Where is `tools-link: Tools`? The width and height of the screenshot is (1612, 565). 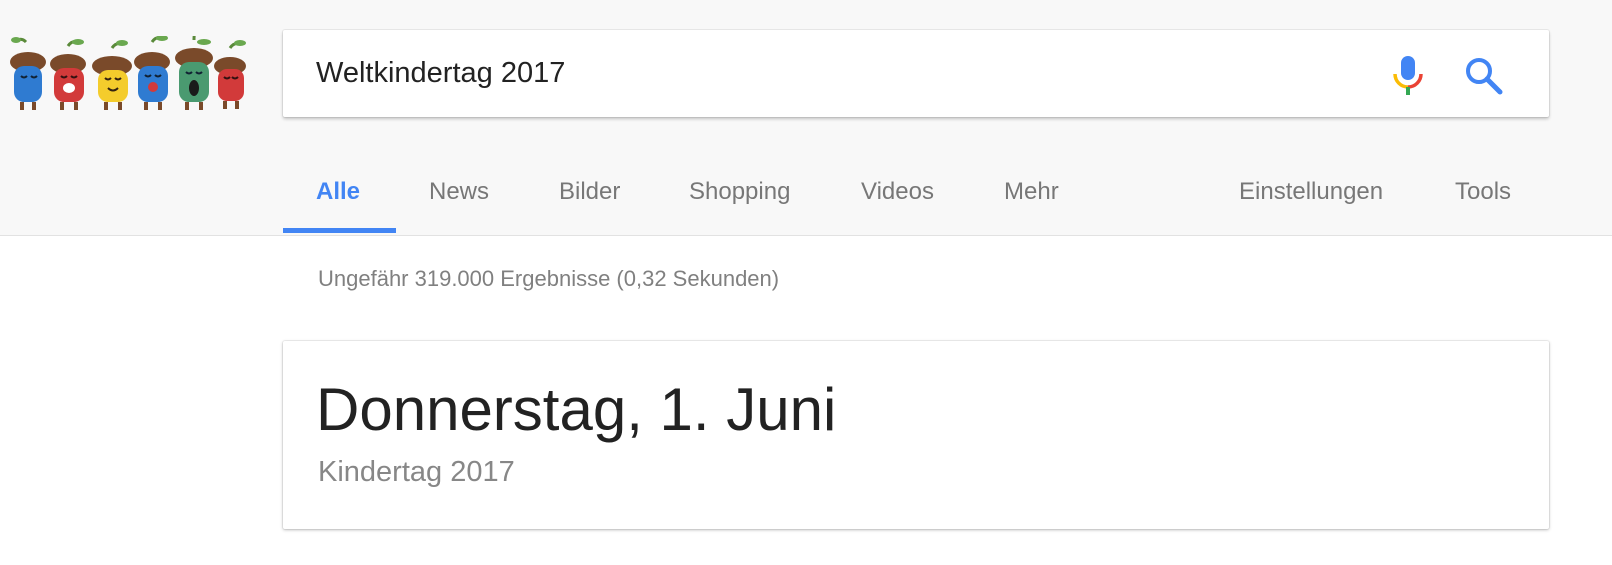 tools-link: Tools is located at coordinates (1483, 192).